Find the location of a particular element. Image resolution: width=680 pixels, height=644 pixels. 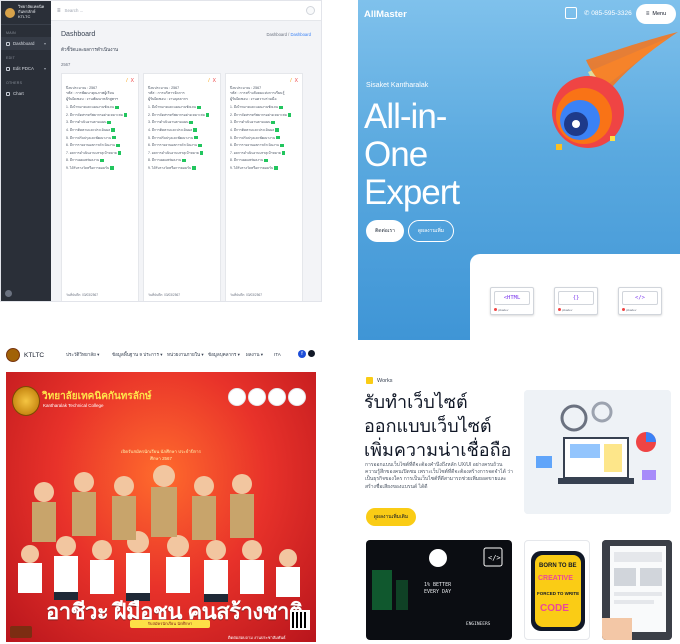

site-logo: AllMaster is located at coordinates (385, 14).